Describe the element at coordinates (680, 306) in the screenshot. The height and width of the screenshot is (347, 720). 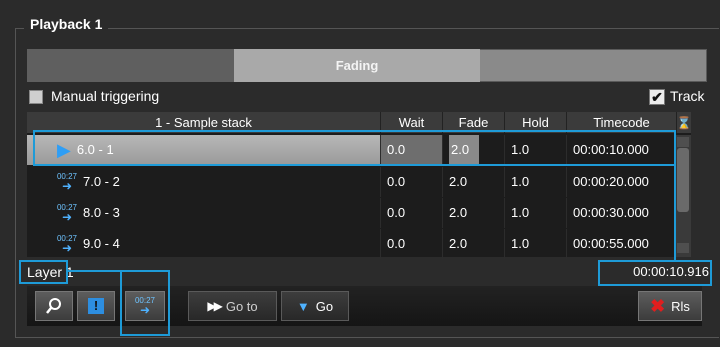
I see `release-label: Rls` at that location.